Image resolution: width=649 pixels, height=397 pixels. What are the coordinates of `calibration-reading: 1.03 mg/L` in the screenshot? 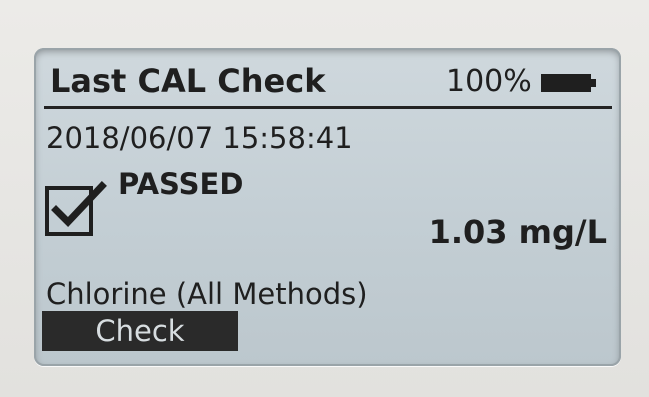 It's located at (517, 232).